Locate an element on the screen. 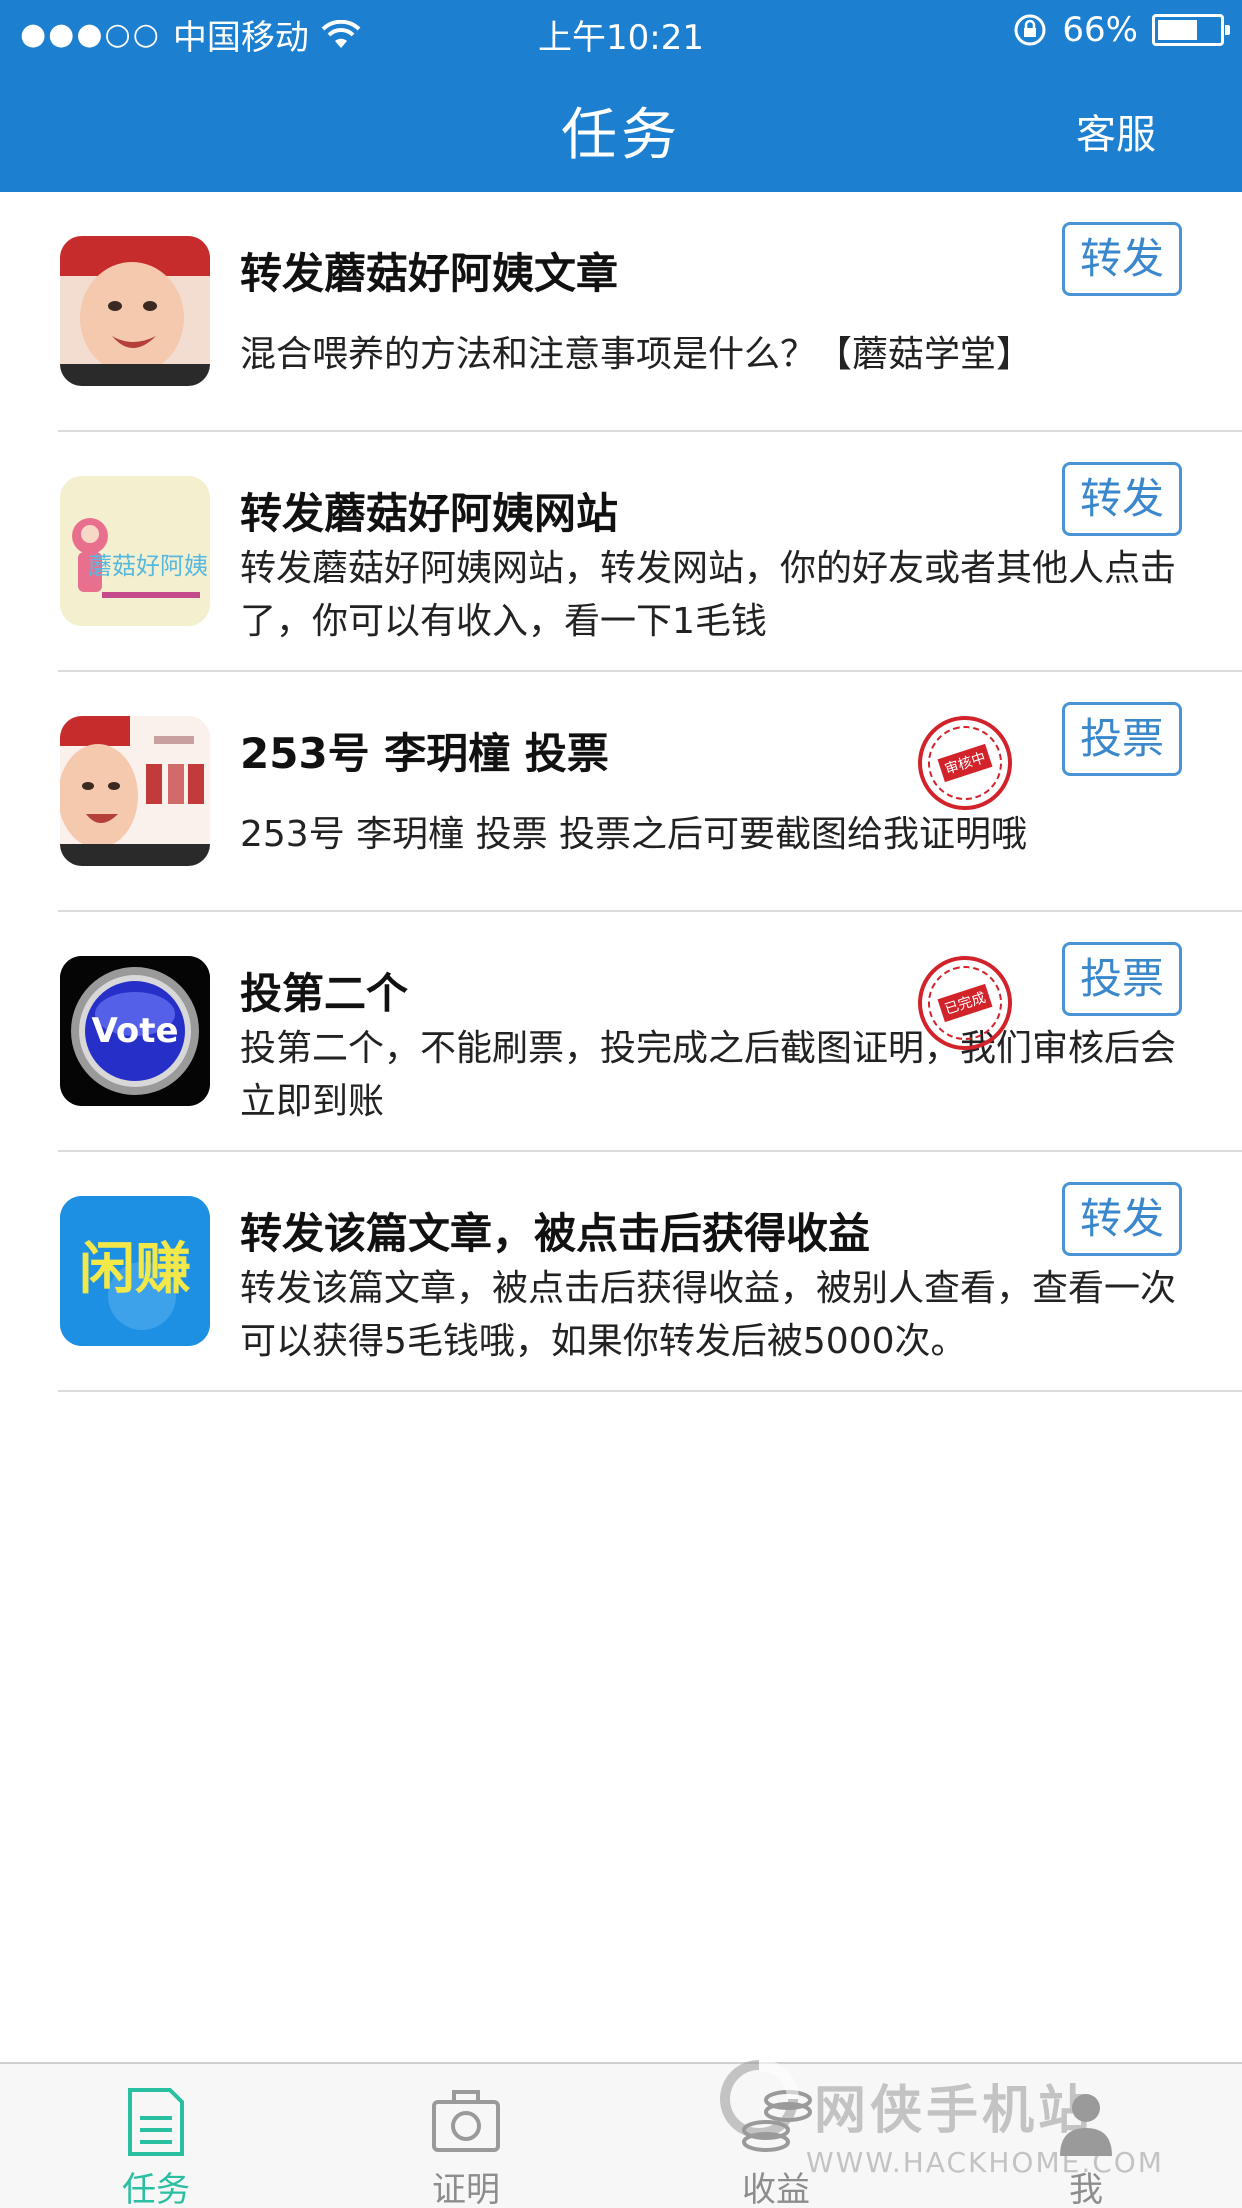 Image resolution: width=1242 pixels, height=2208 pixels. task-title: 转发蘑菇好阿姨文章 is located at coordinates (429, 273).